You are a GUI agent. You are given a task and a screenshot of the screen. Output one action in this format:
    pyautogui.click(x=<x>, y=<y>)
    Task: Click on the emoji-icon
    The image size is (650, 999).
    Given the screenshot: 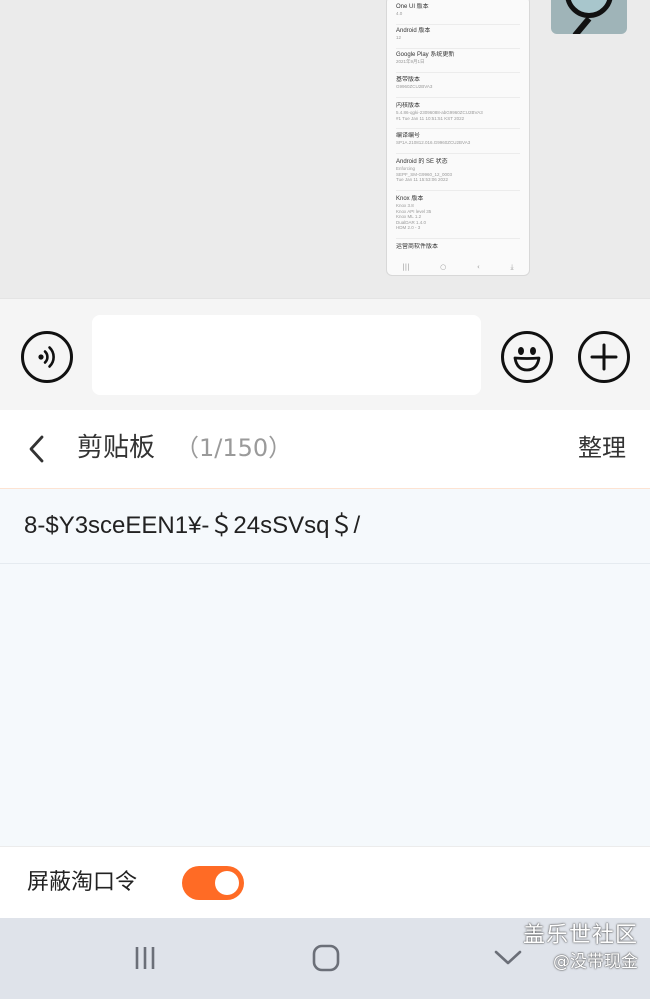 What is the action you would take?
    pyautogui.click(x=527, y=359)
    